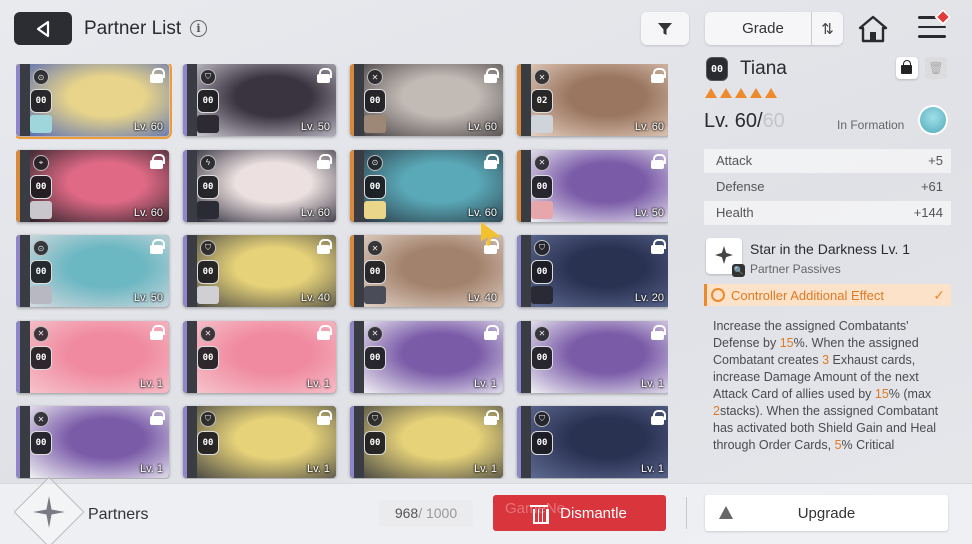  What do you see at coordinates (118, 514) in the screenshot?
I see `partners-label: Partners` at bounding box center [118, 514].